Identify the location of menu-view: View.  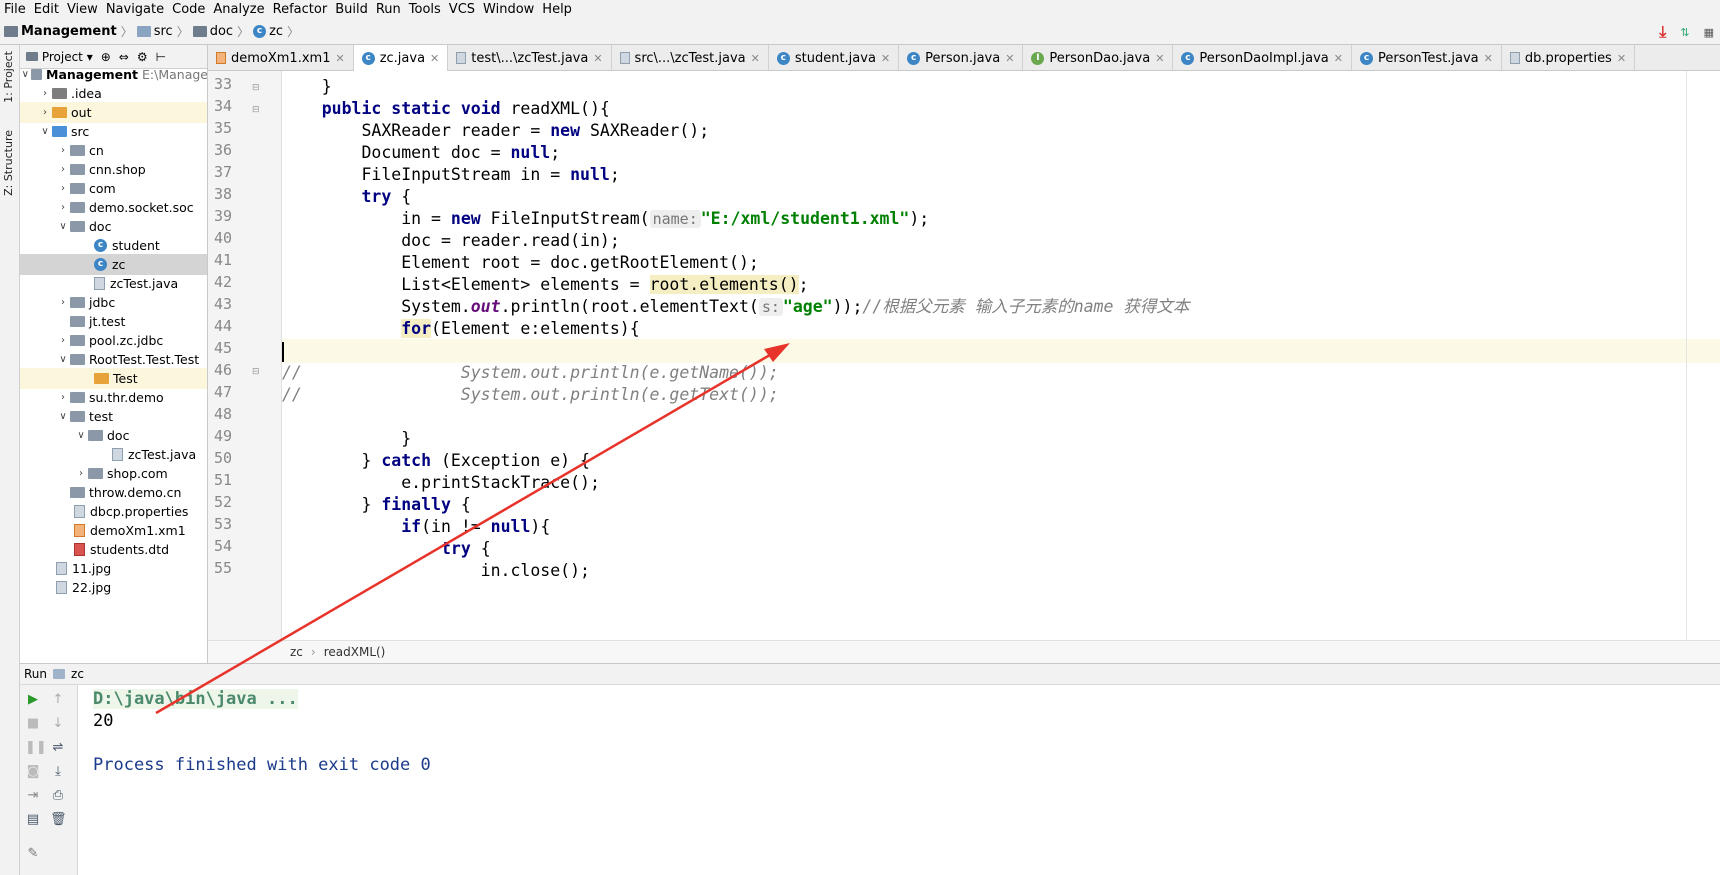
(82, 9).